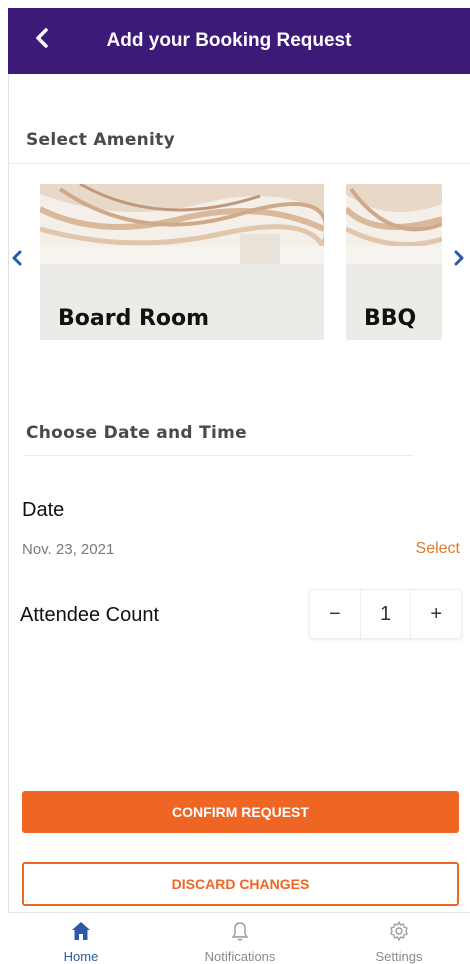  Describe the element at coordinates (335, 614) in the screenshot. I see `decrement-button: −` at that location.